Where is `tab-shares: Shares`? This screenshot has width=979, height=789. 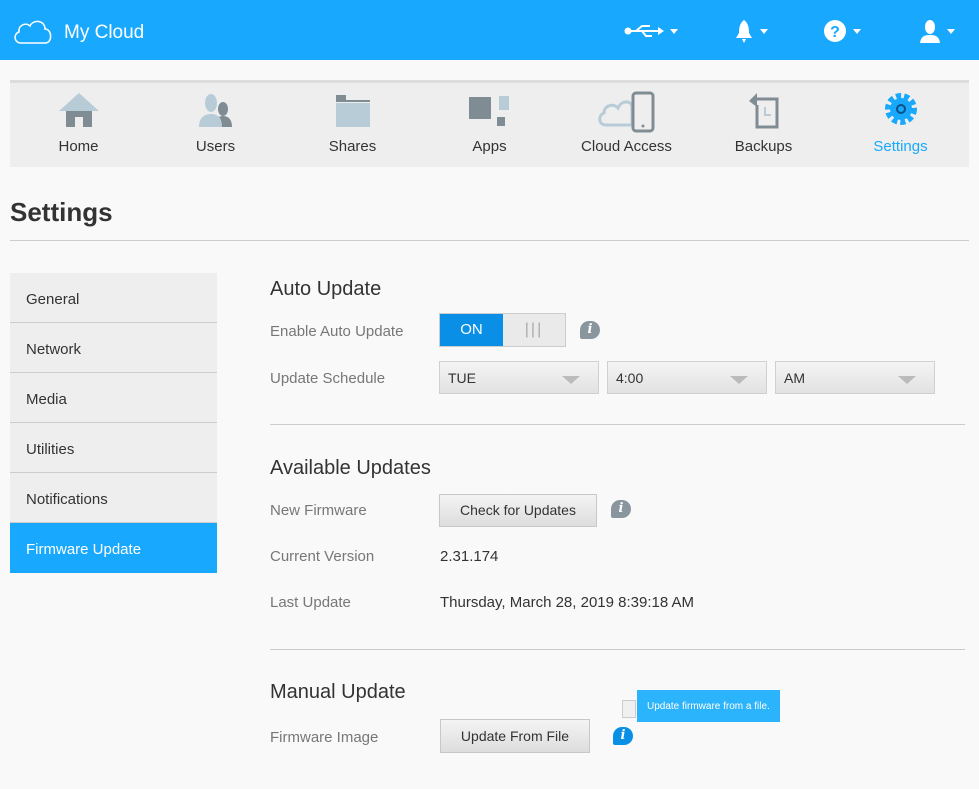
tab-shares: Shares is located at coordinates (352, 125).